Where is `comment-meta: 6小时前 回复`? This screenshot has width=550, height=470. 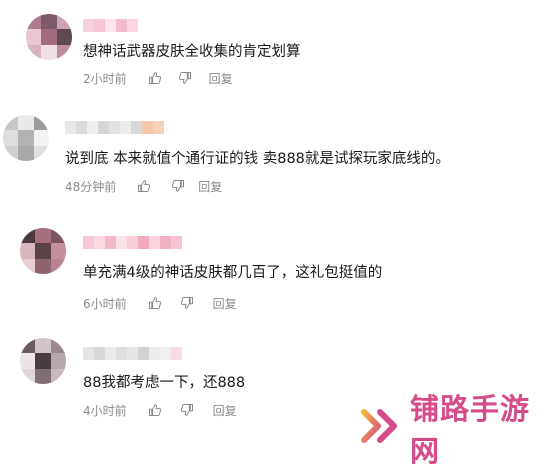 comment-meta: 6小时前 回复 is located at coordinates (160, 303).